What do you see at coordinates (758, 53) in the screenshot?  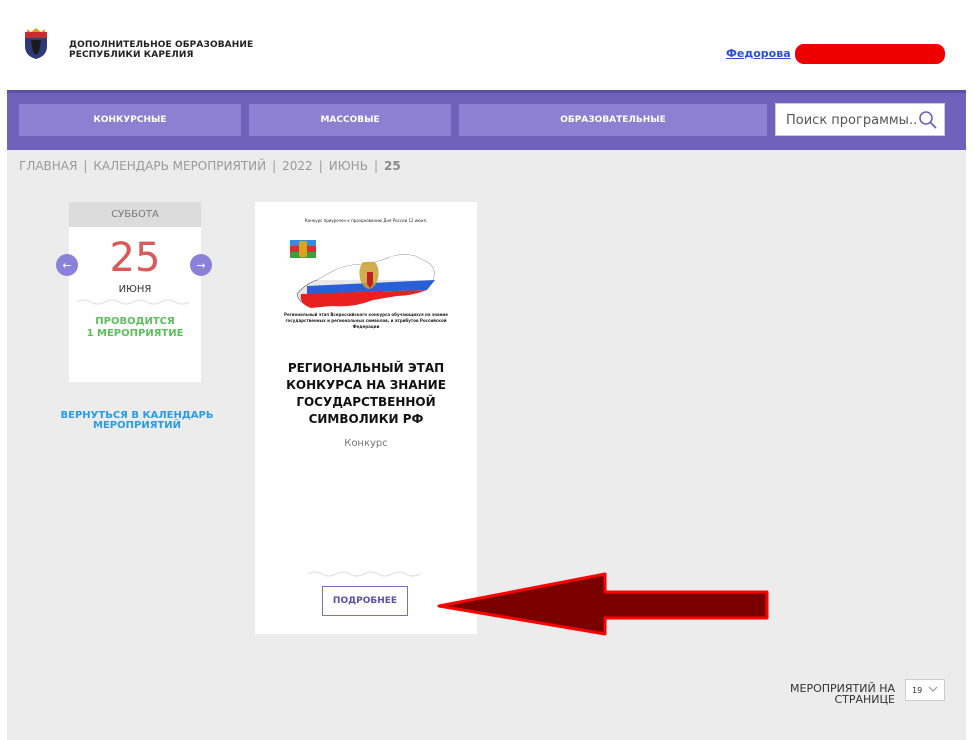 I see `user-profile-link: Федорова` at bounding box center [758, 53].